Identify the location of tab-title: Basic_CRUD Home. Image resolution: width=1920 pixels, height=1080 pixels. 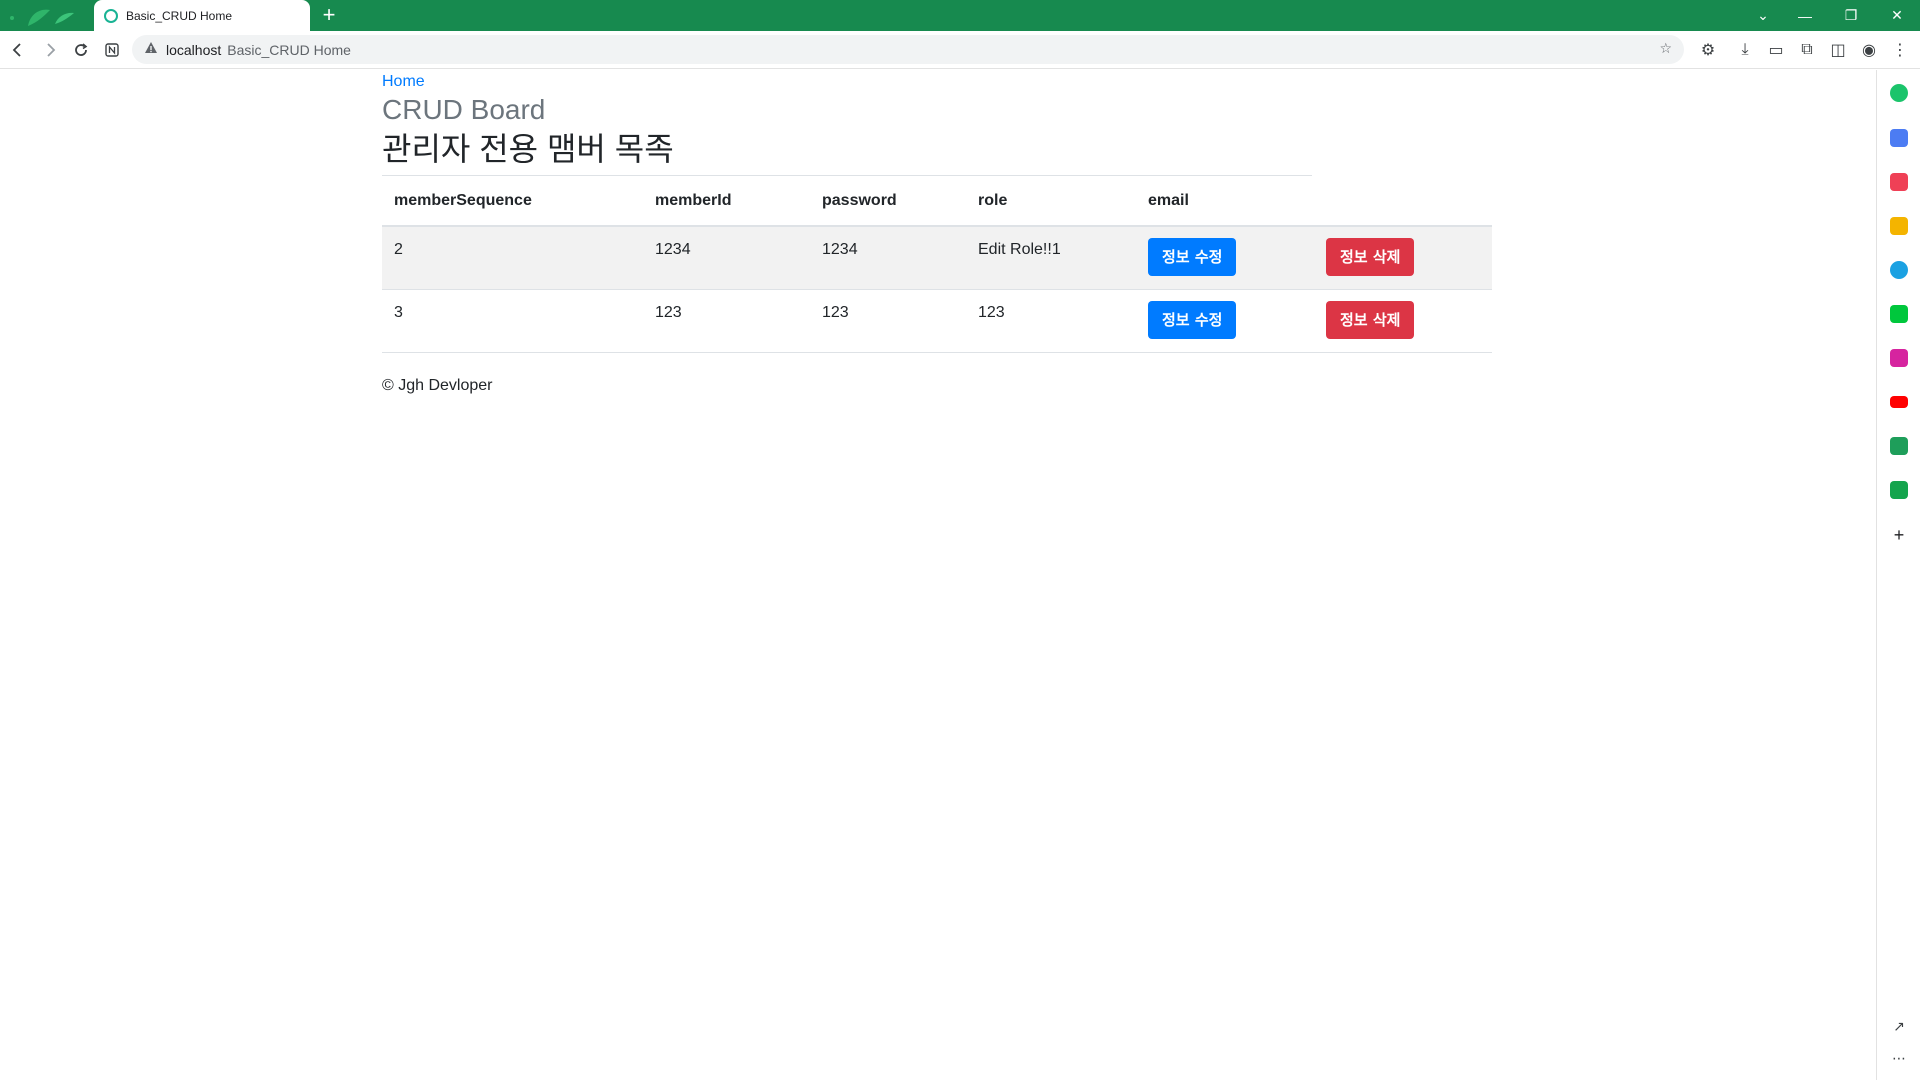
(179, 15).